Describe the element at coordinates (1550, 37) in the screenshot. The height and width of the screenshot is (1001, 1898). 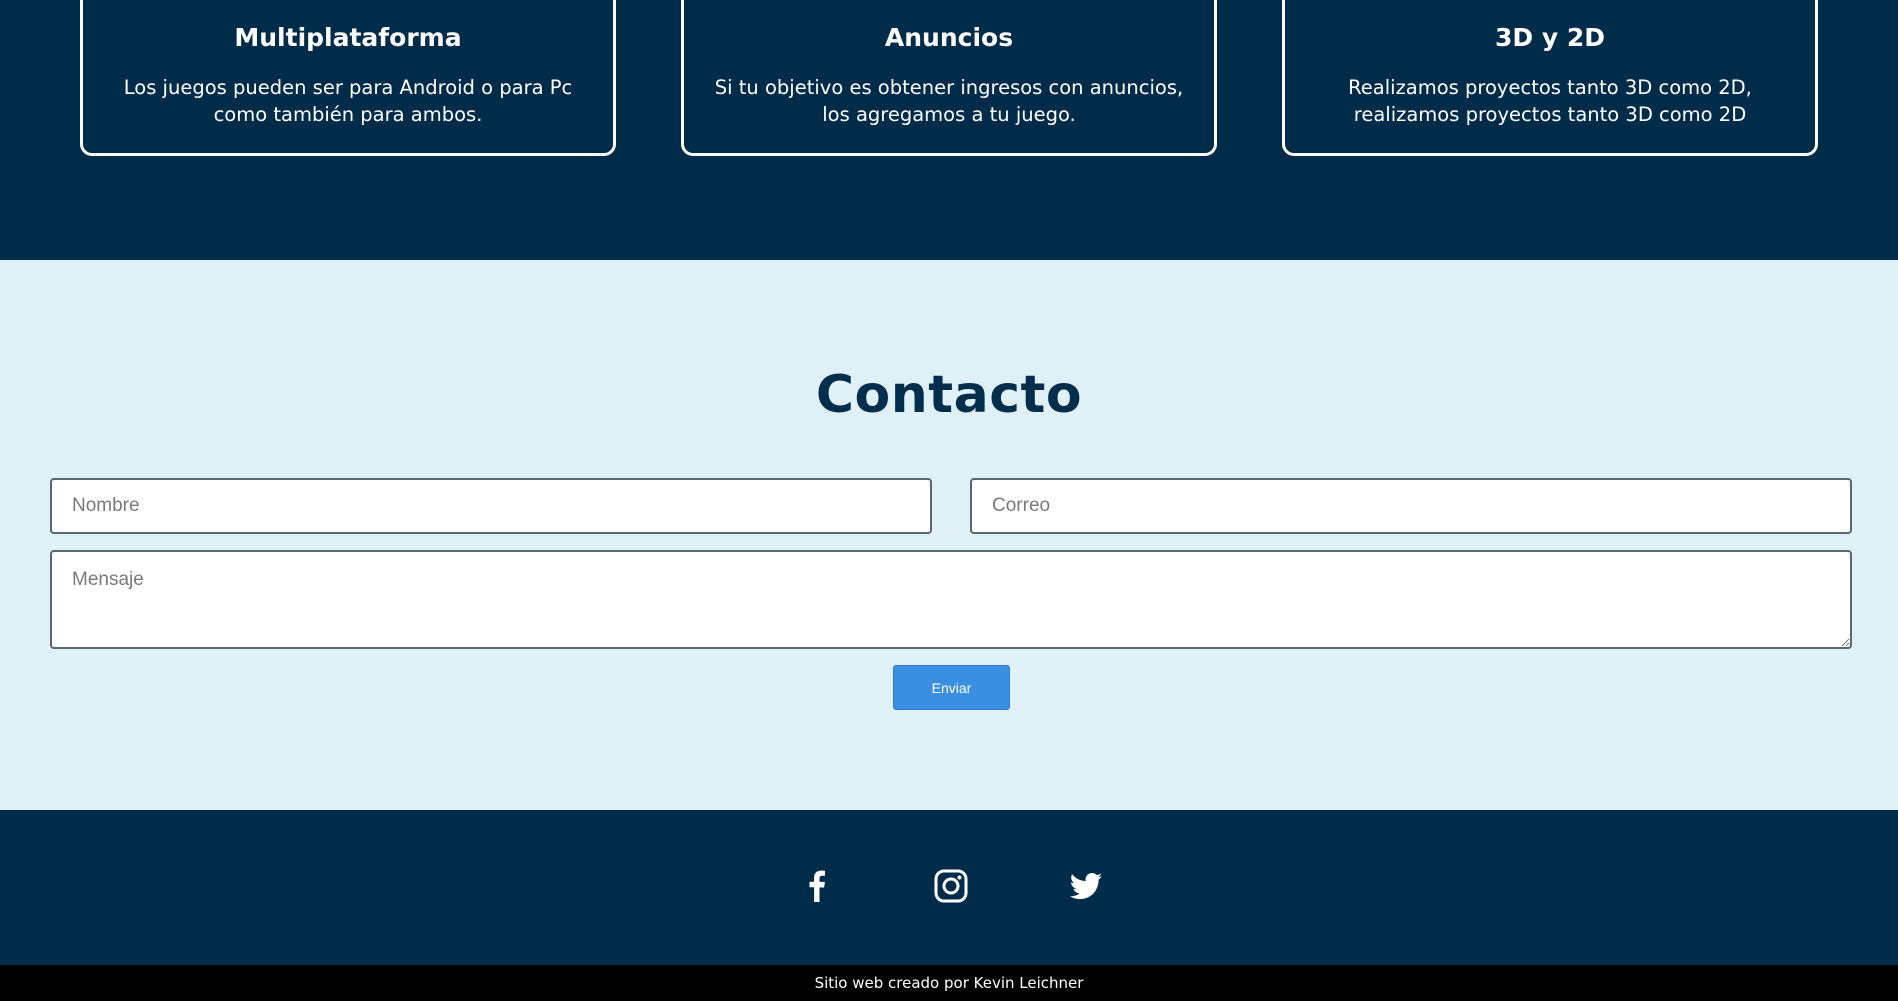
I see `feature-title: 3D y 2D` at that location.